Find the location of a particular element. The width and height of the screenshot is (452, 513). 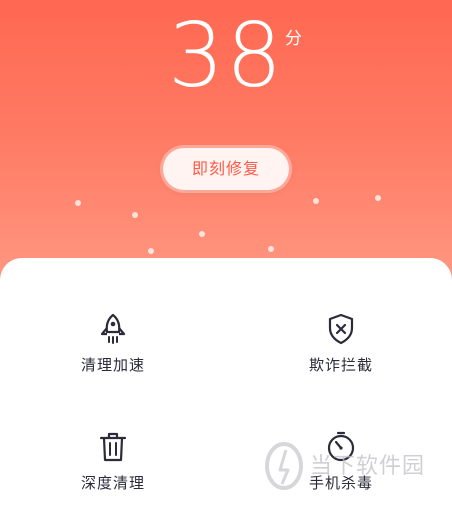

feature-deep-clean: 深度清理 is located at coordinates (113, 461).